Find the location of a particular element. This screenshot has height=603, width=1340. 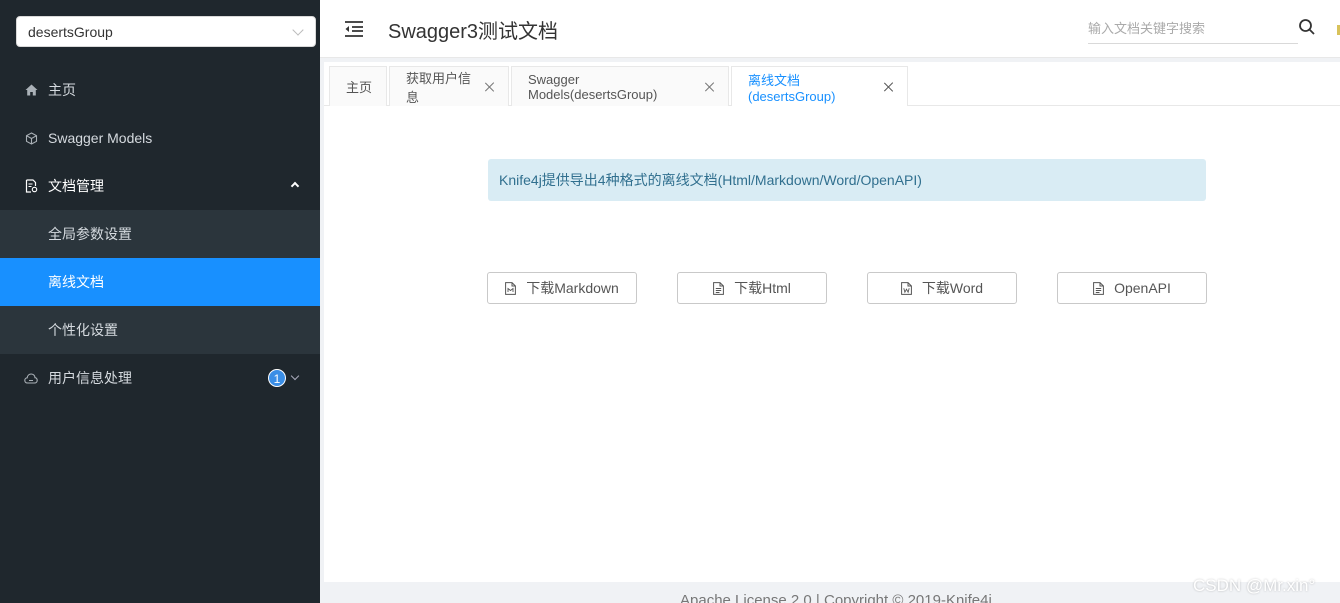

home-icon is located at coordinates (31, 90).